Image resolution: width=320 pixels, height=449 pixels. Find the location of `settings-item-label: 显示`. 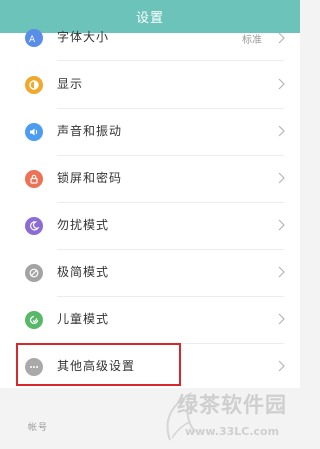

settings-item-label: 显示 is located at coordinates (70, 84).